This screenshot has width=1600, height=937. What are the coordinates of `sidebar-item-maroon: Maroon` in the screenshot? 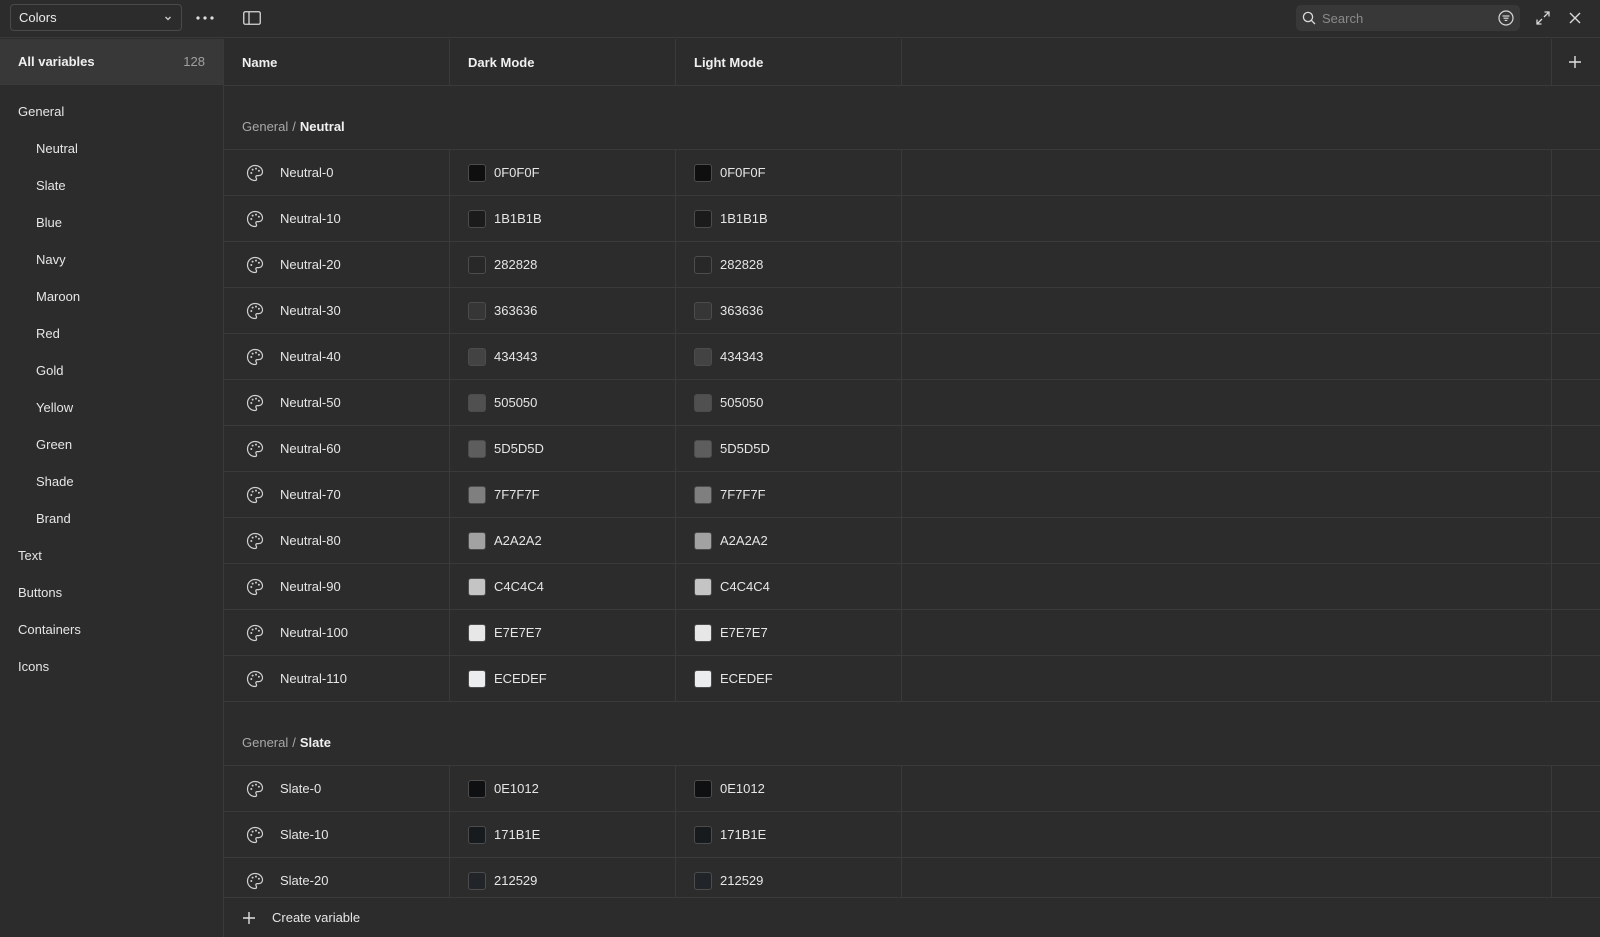 It's located at (111, 296).